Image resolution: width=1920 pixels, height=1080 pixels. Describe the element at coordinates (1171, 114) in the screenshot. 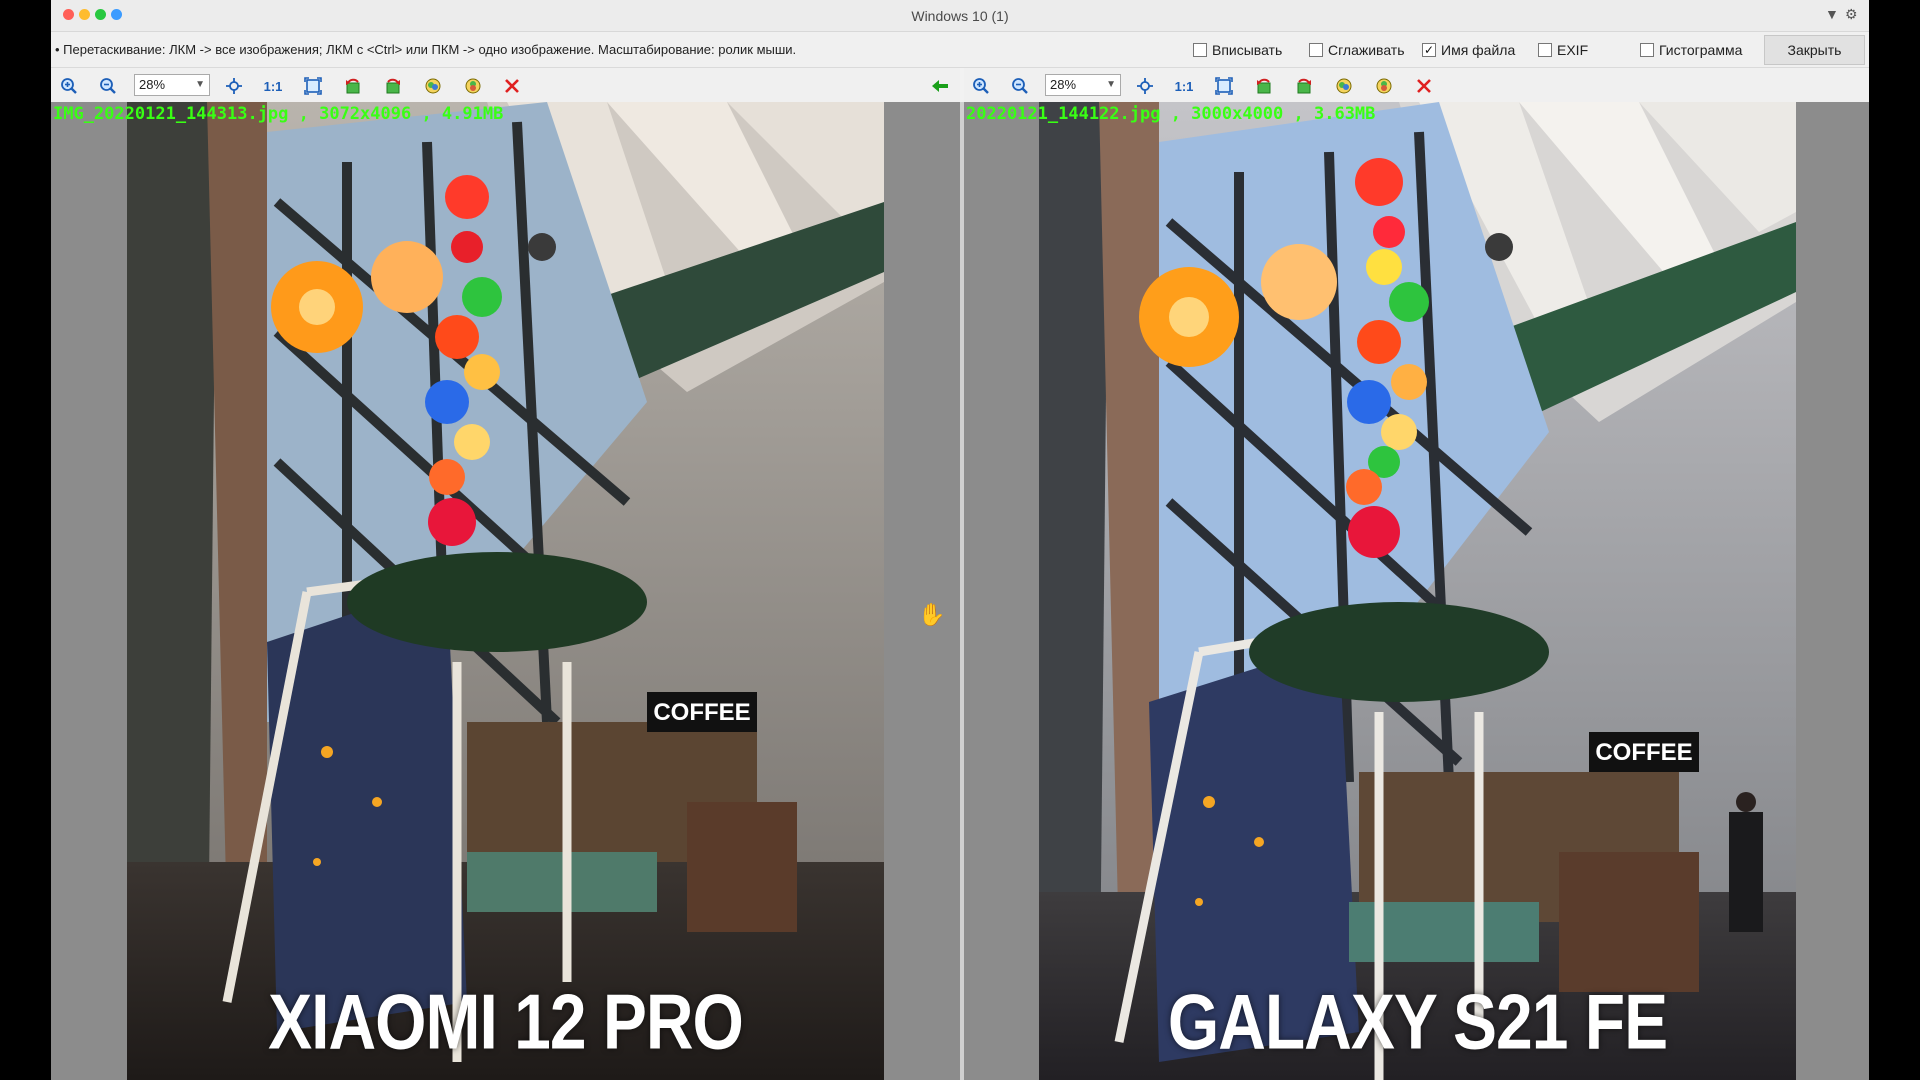

I see `right-file-info: 20220121_144122.jpg , 3000x4000 , 3.63MB` at that location.